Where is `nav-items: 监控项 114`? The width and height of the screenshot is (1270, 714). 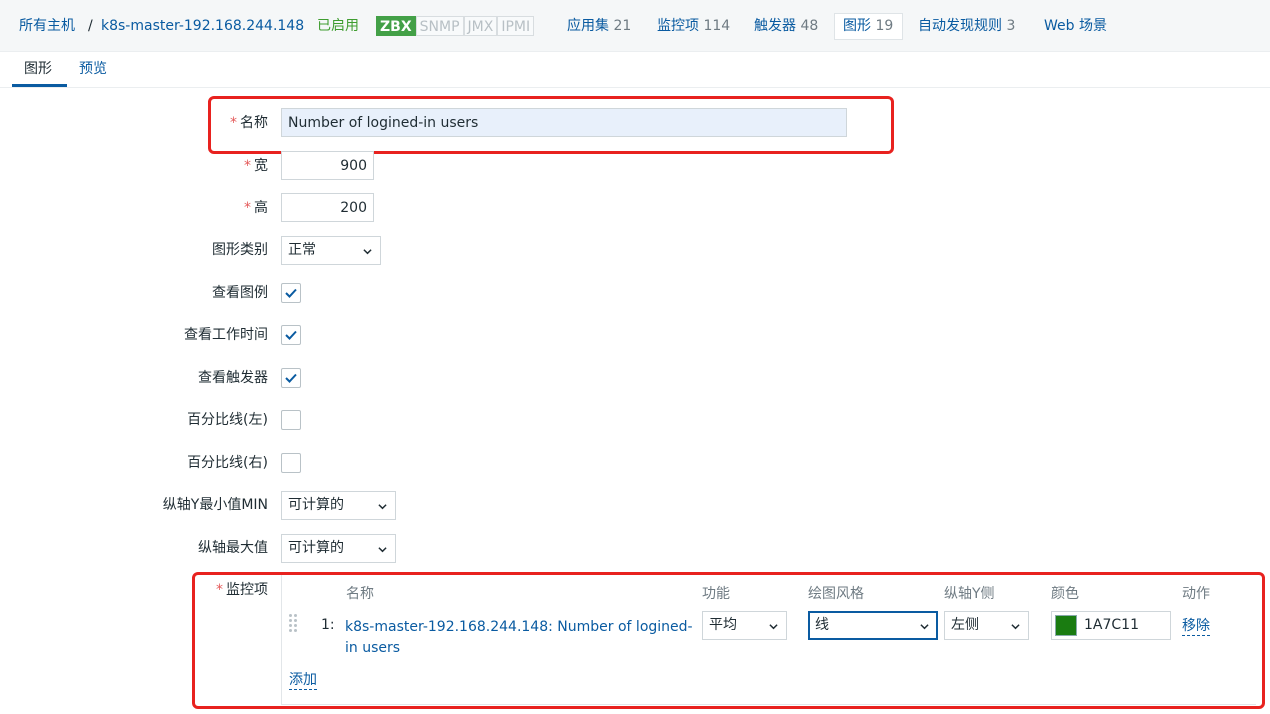 nav-items: 监控项 114 is located at coordinates (693, 26).